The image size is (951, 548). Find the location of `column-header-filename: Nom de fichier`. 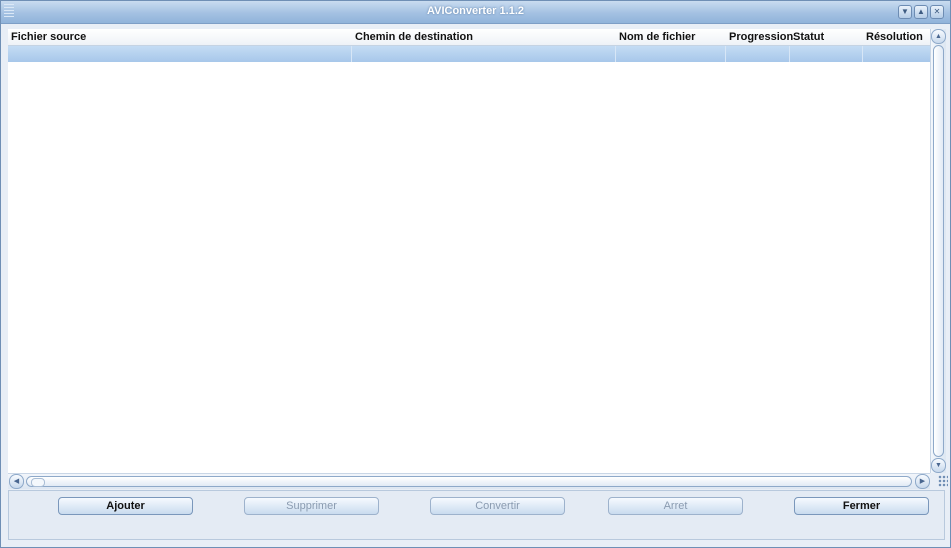

column-header-filename: Nom de fichier is located at coordinates (671, 37).